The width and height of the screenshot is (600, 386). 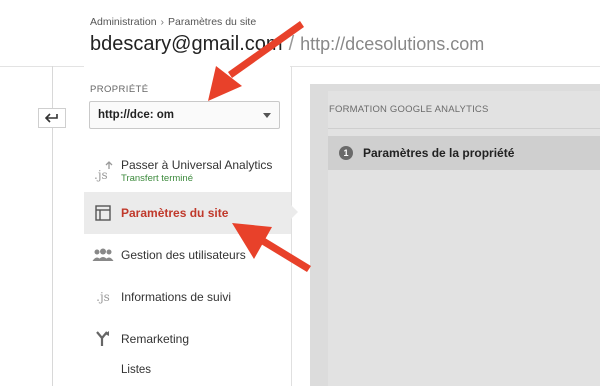 What do you see at coordinates (464, 128) in the screenshot?
I see `divider` at bounding box center [464, 128].